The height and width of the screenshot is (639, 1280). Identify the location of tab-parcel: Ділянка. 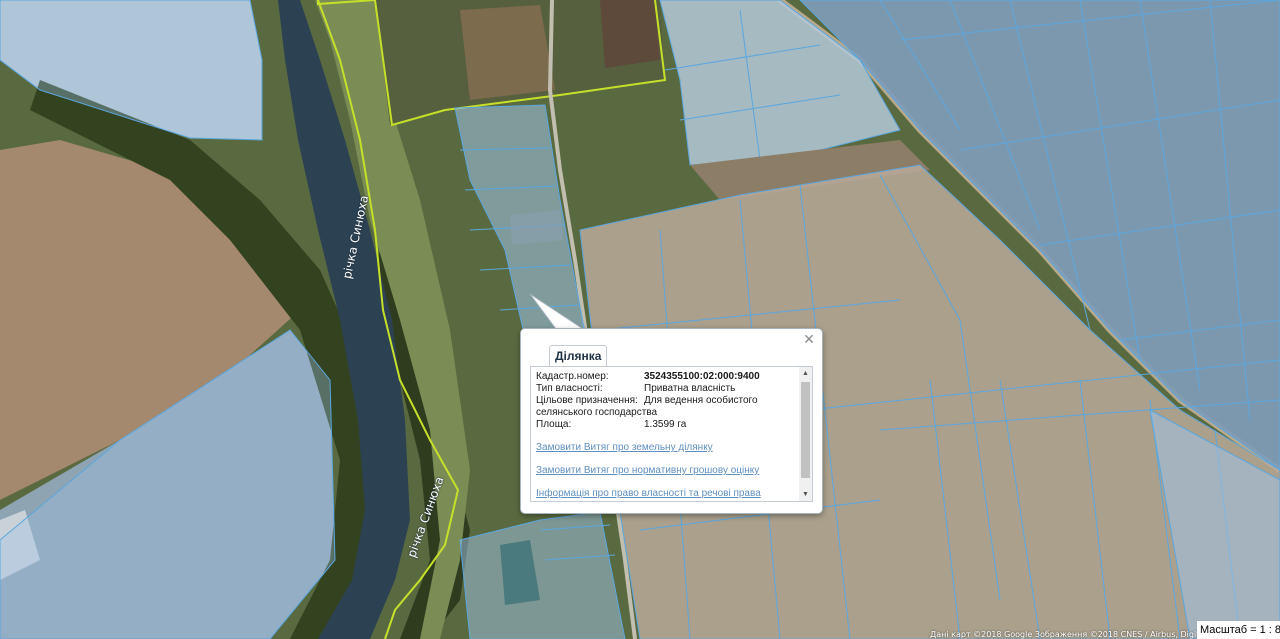
(578, 355).